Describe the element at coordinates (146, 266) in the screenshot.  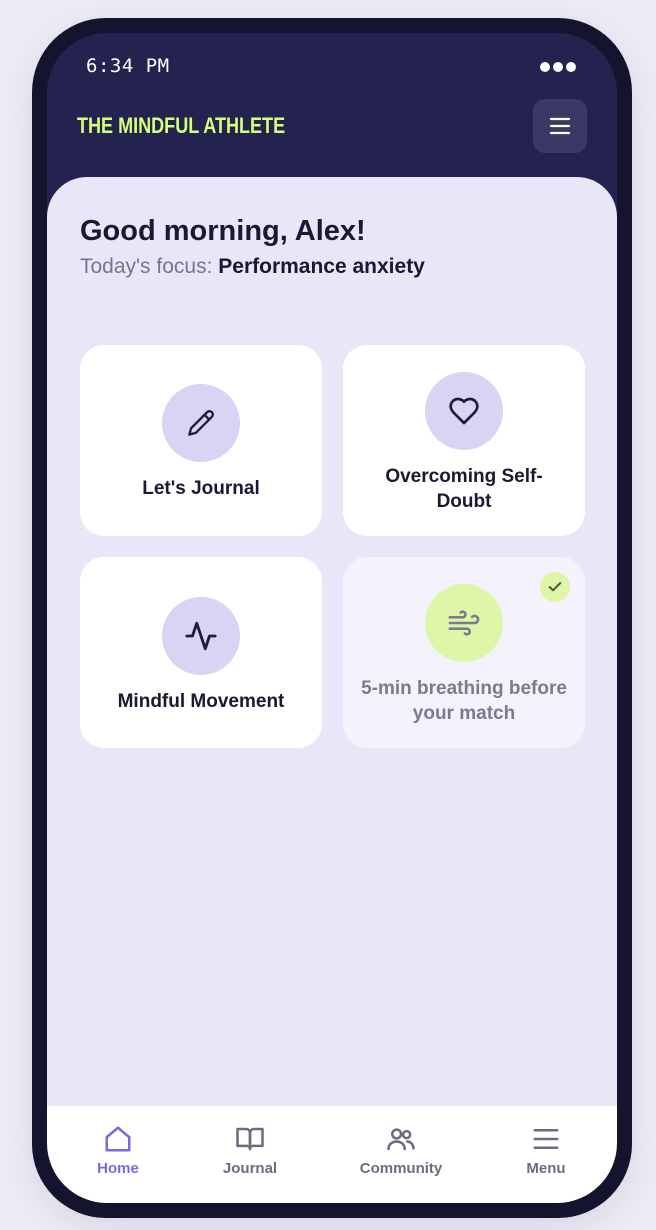
I see `focus-prefix: Today's focus:` at that location.